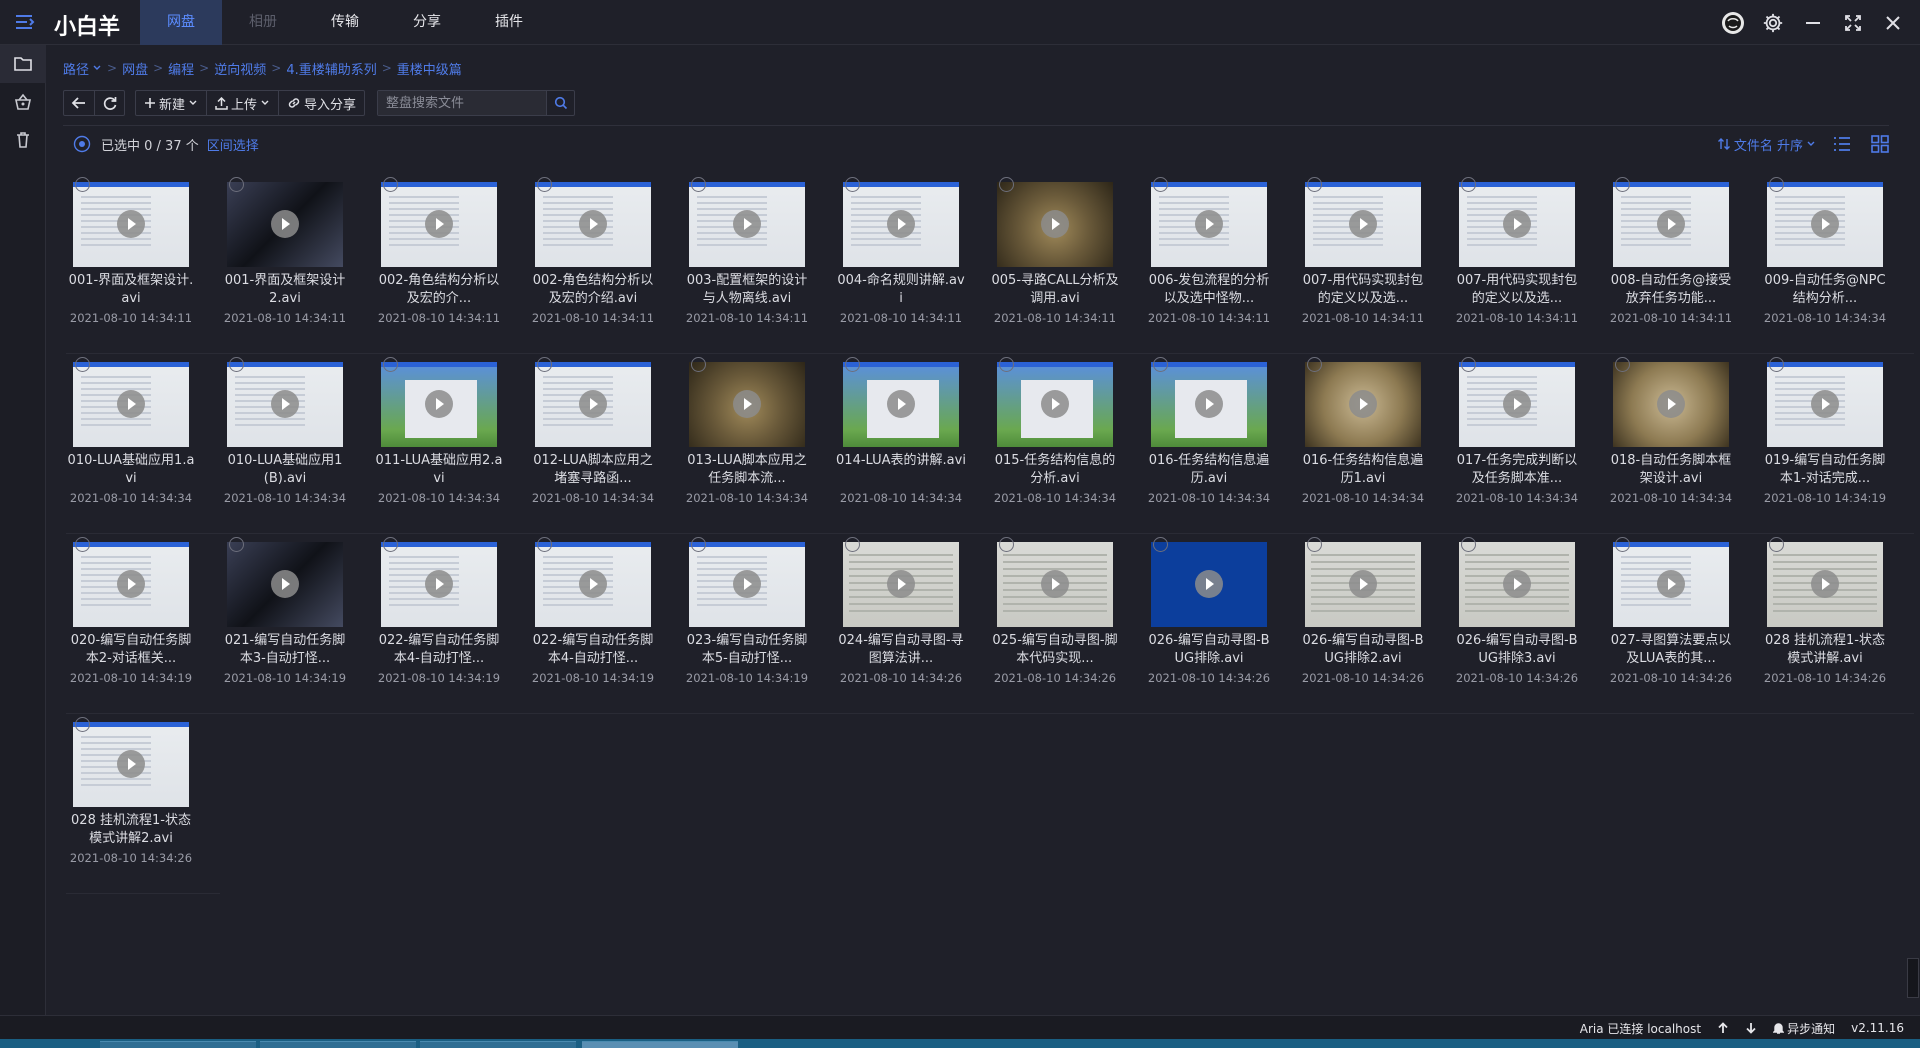 The image size is (1920, 1048). I want to click on file-tile: 005-寻路CALL分析及调用.avi 2021-08-10 14:34:11, so click(1067, 264).